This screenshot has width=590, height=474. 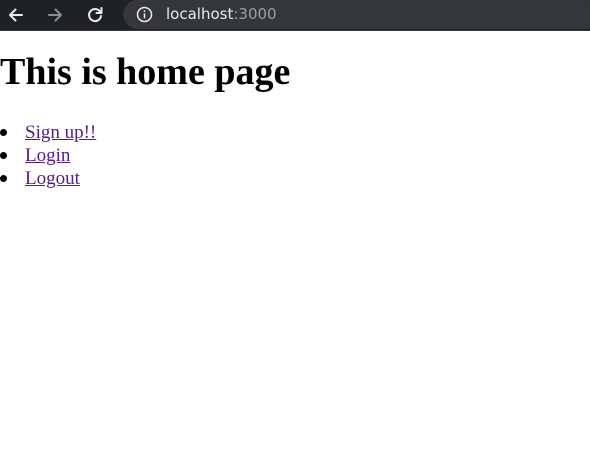 What do you see at coordinates (60, 132) in the screenshot?
I see `signup-link: Sign up!!` at bounding box center [60, 132].